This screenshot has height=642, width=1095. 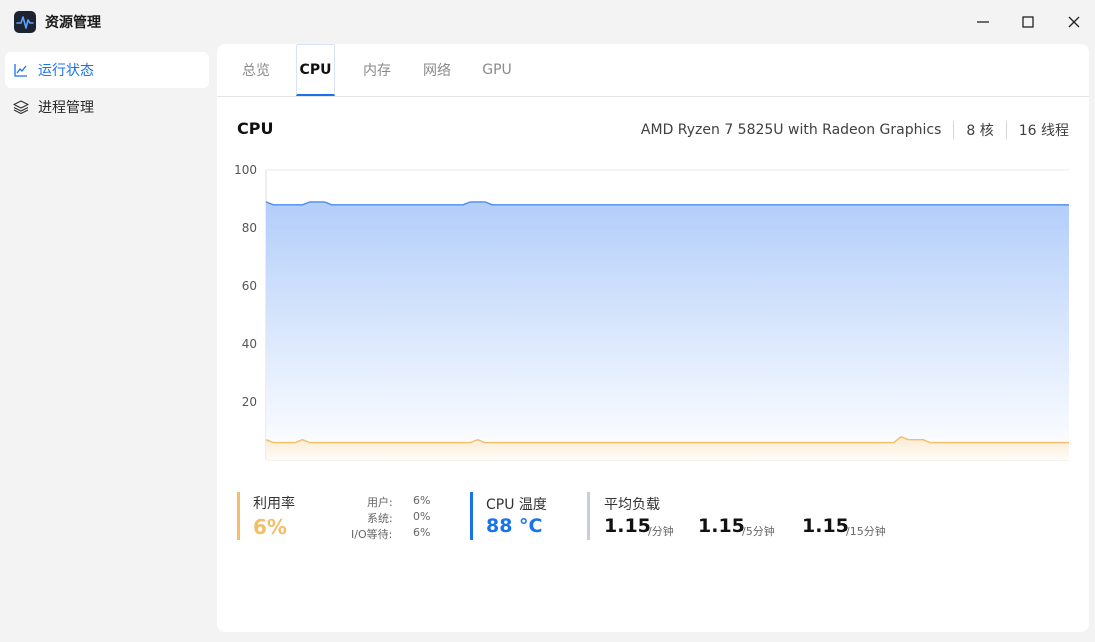 What do you see at coordinates (372, 534) in the screenshot?
I see `io-wait-label: I/O等待:` at bounding box center [372, 534].